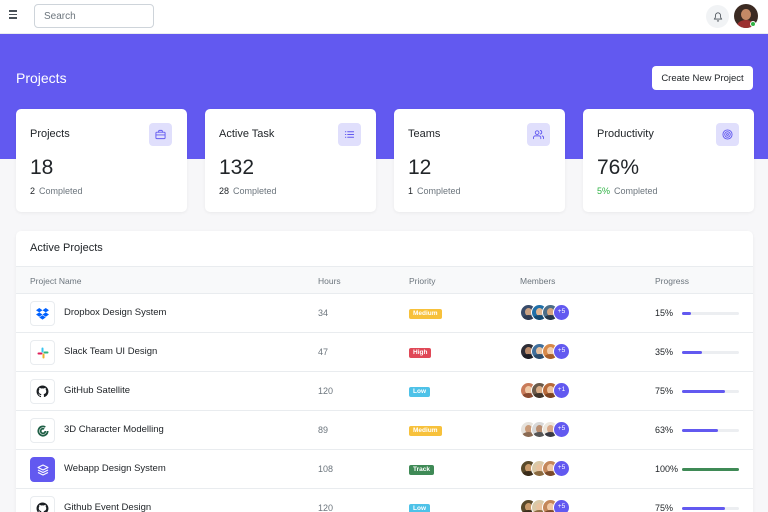 This screenshot has height=512, width=768. Describe the element at coordinates (42, 313) in the screenshot. I see `dropbox-icon` at that location.